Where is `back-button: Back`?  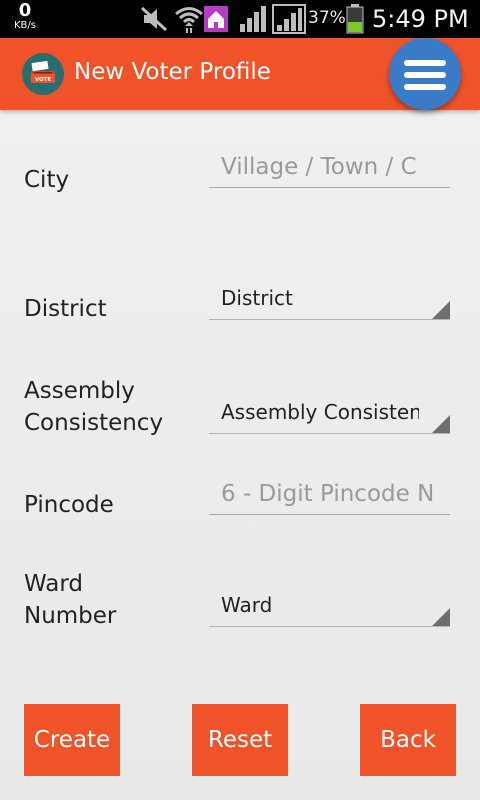
back-button: Back is located at coordinates (408, 740).